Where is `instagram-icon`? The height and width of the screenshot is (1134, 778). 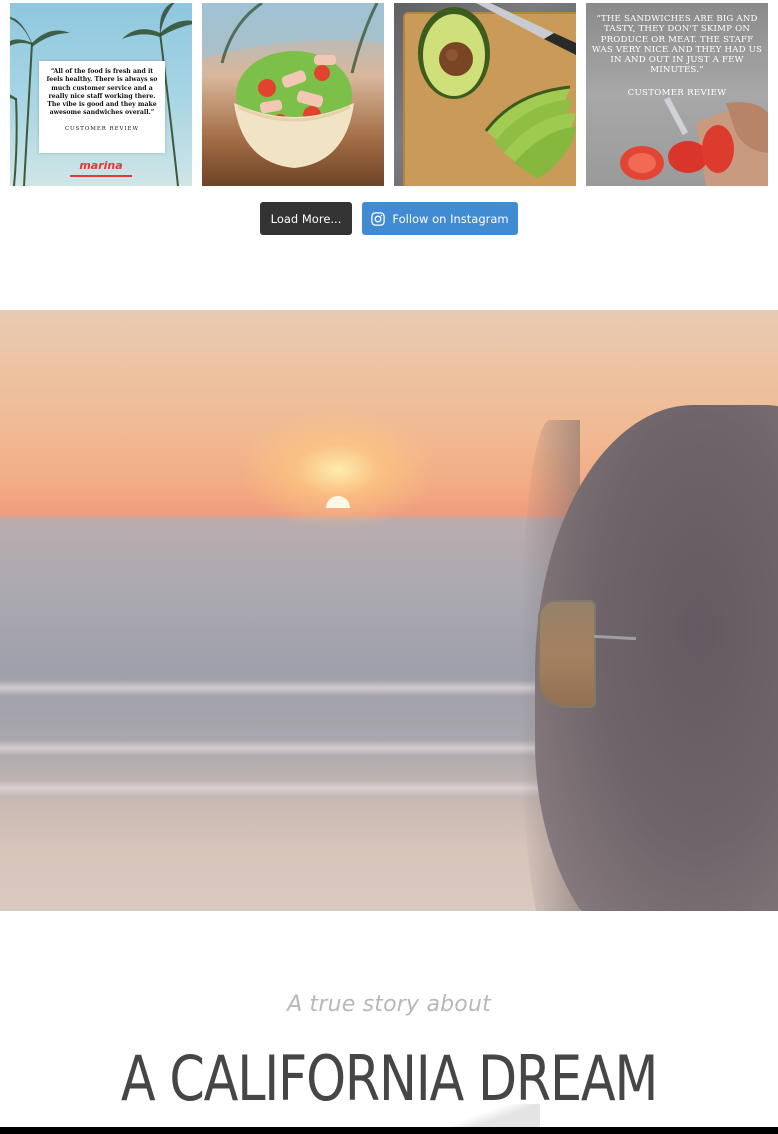 instagram-icon is located at coordinates (378, 218).